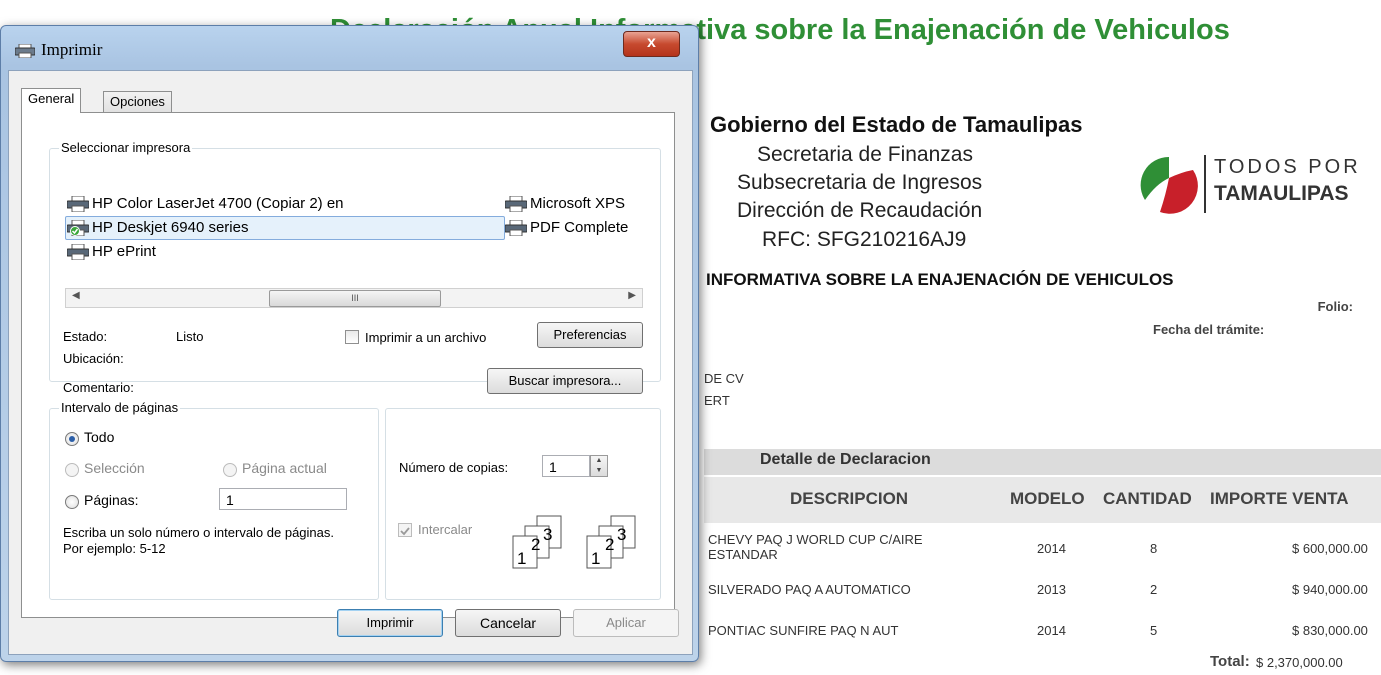 Image resolution: width=1381 pixels, height=675 pixels. I want to click on table-cell-importe: $ 830,000.00, so click(1330, 630).